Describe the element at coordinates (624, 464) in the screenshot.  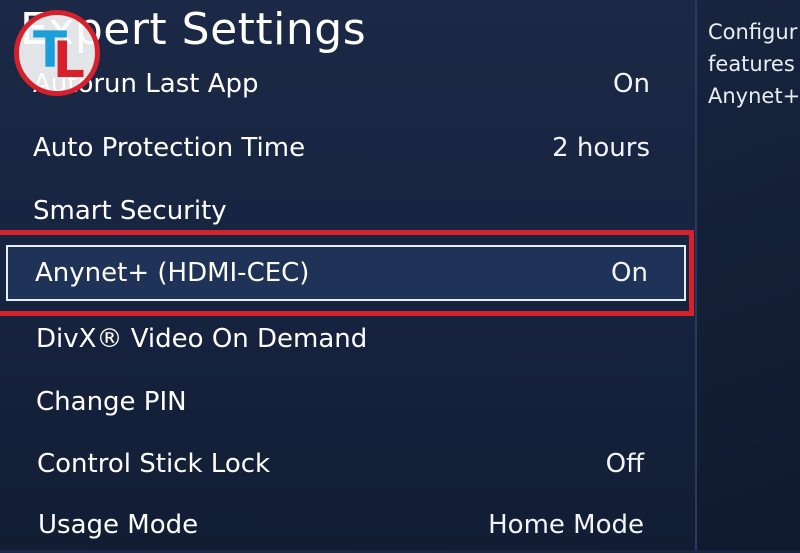
I see `menu-item-value: Off` at that location.